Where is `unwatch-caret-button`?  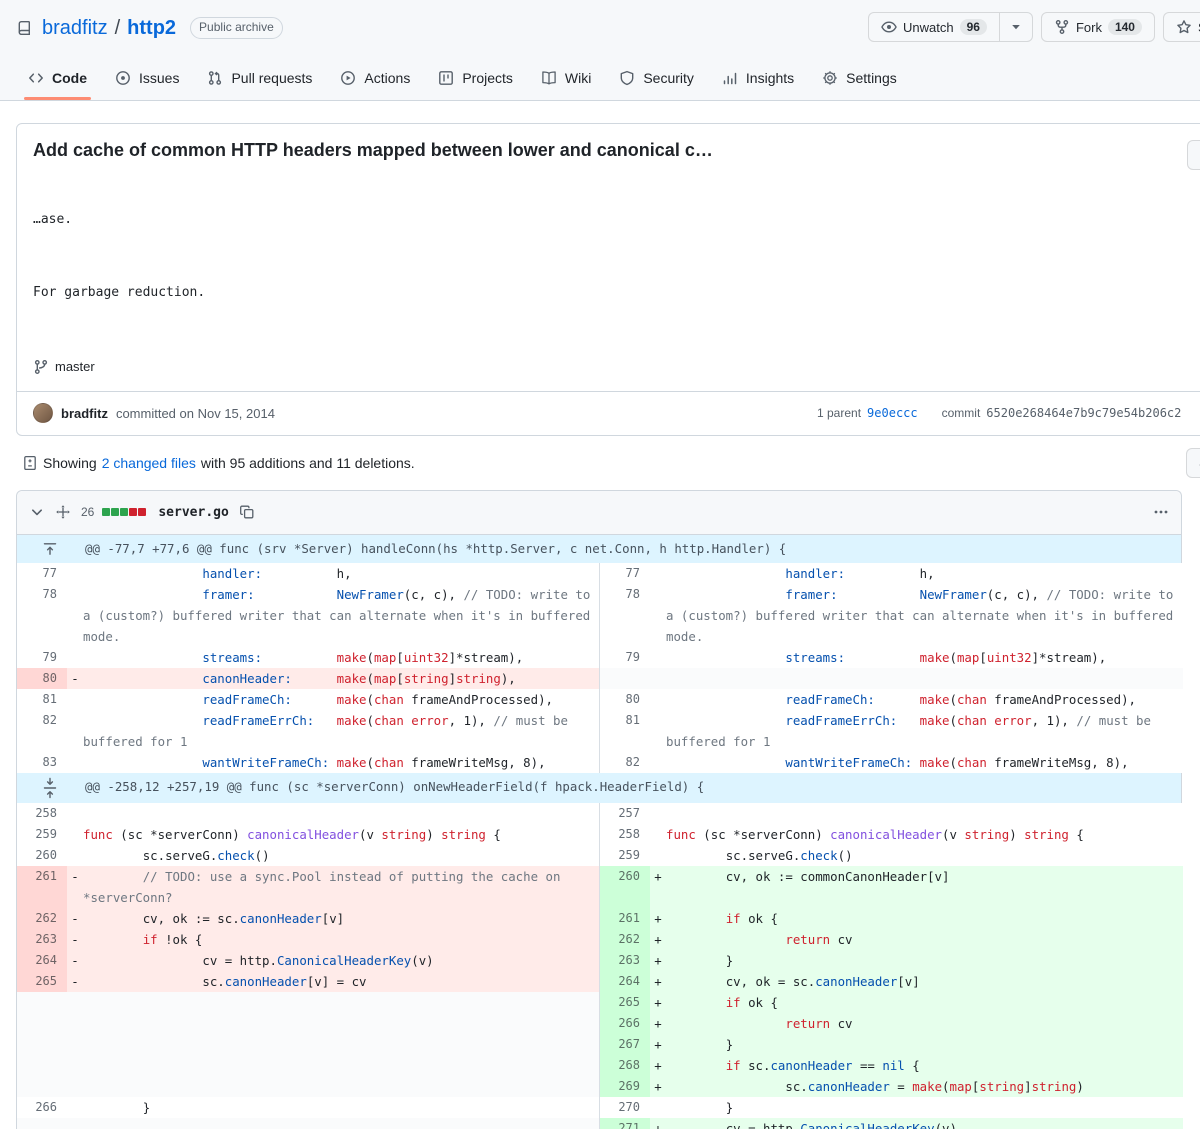
unwatch-caret-button is located at coordinates (1016, 27).